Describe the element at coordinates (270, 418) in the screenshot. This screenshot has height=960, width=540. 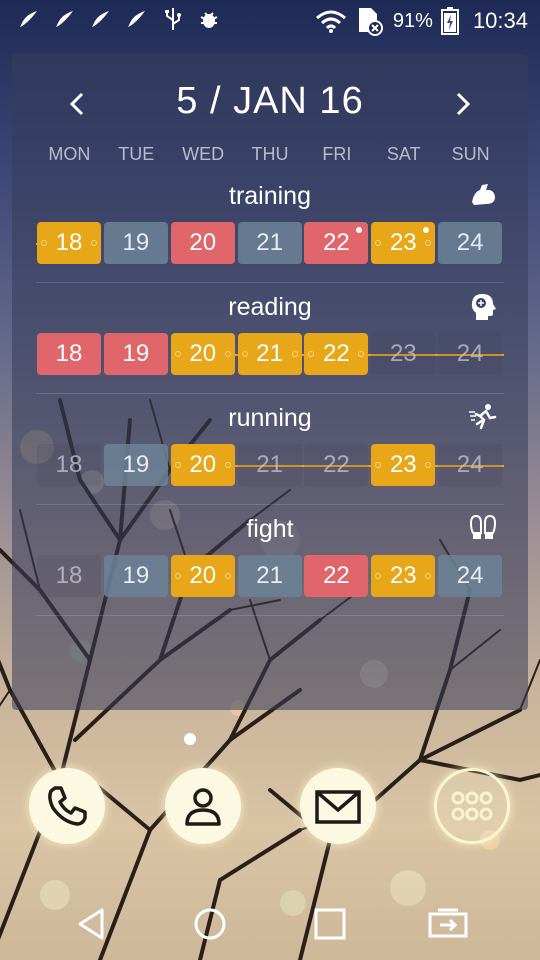
I see `habit-name: running` at that location.